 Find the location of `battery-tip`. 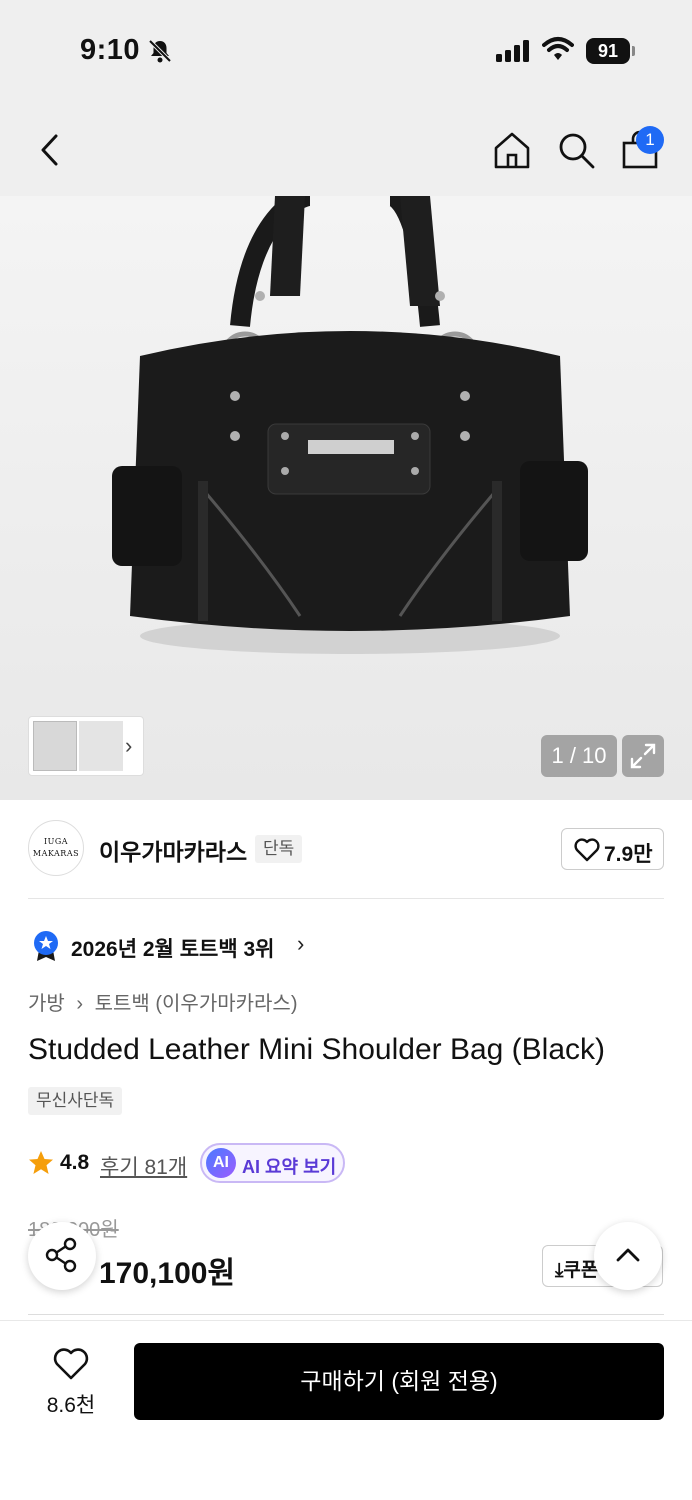

battery-tip is located at coordinates (633, 51).